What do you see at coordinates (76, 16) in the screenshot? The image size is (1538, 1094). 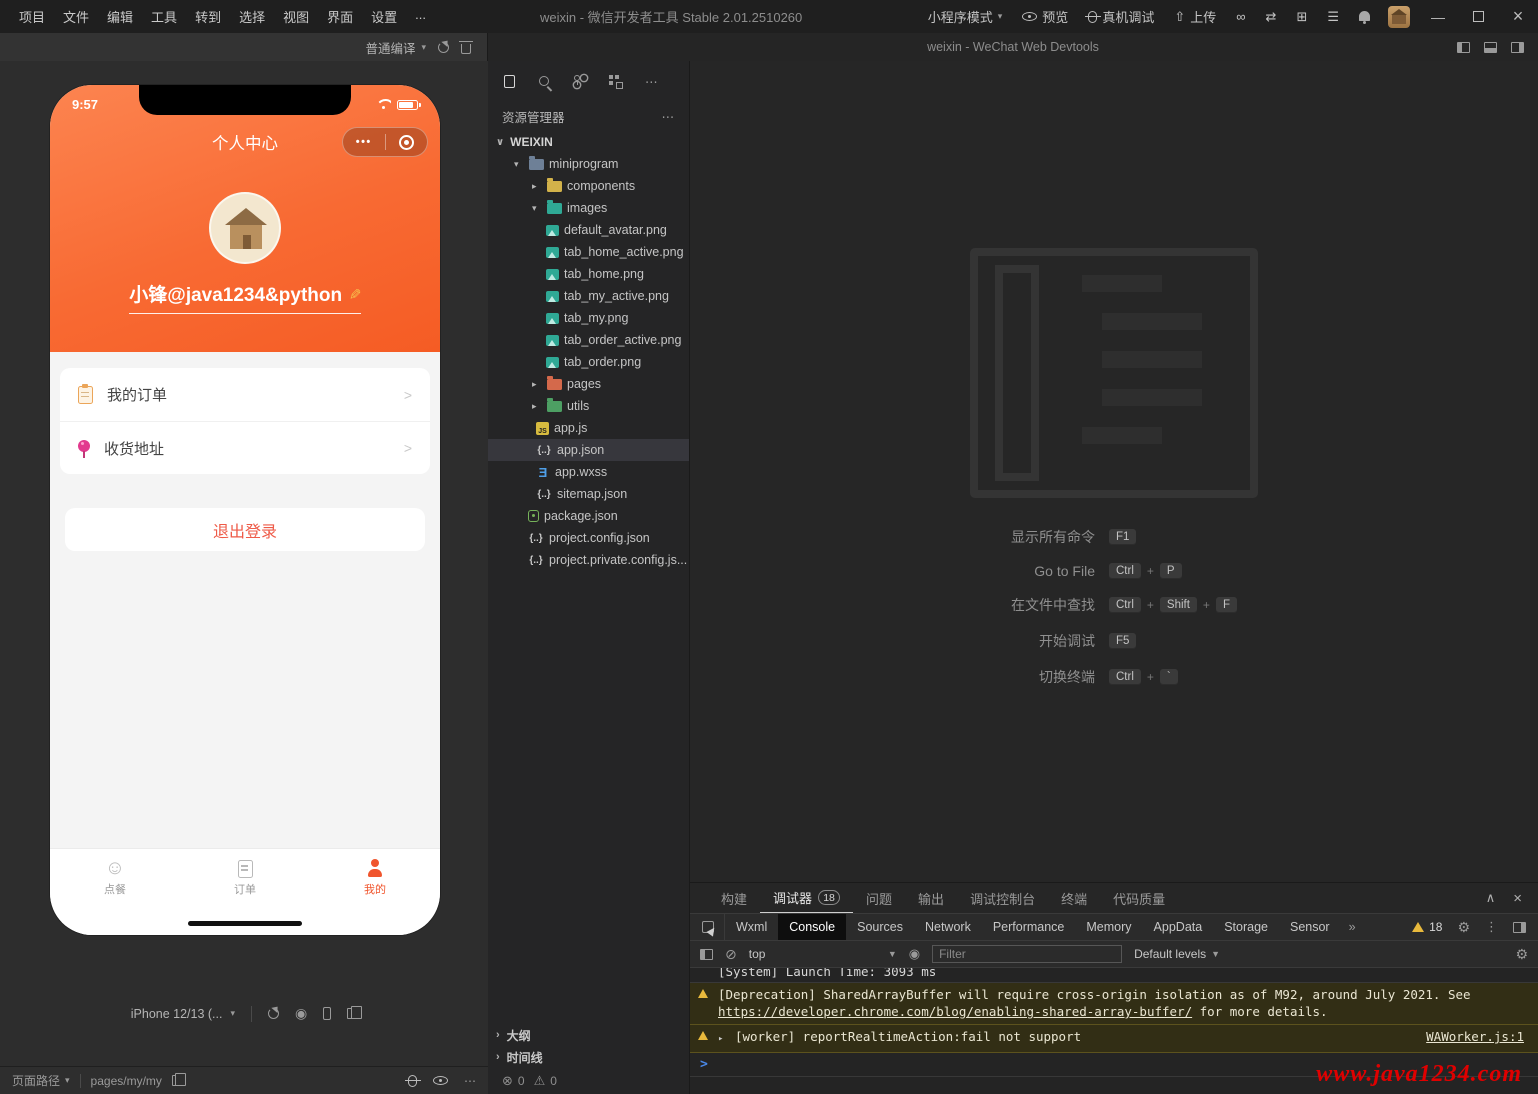 I see `menu-file: 文件` at bounding box center [76, 16].